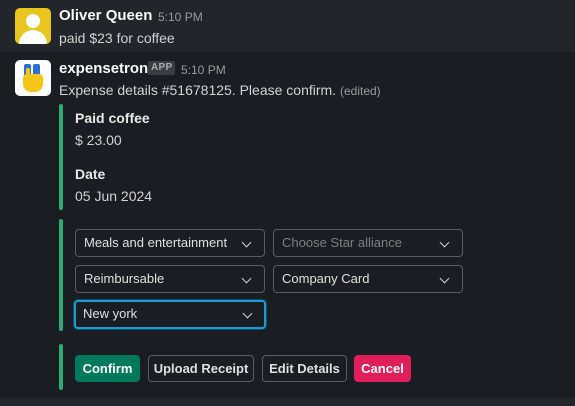 This screenshot has width=575, height=406. I want to click on edit-details-button: Edit Details, so click(304, 368).